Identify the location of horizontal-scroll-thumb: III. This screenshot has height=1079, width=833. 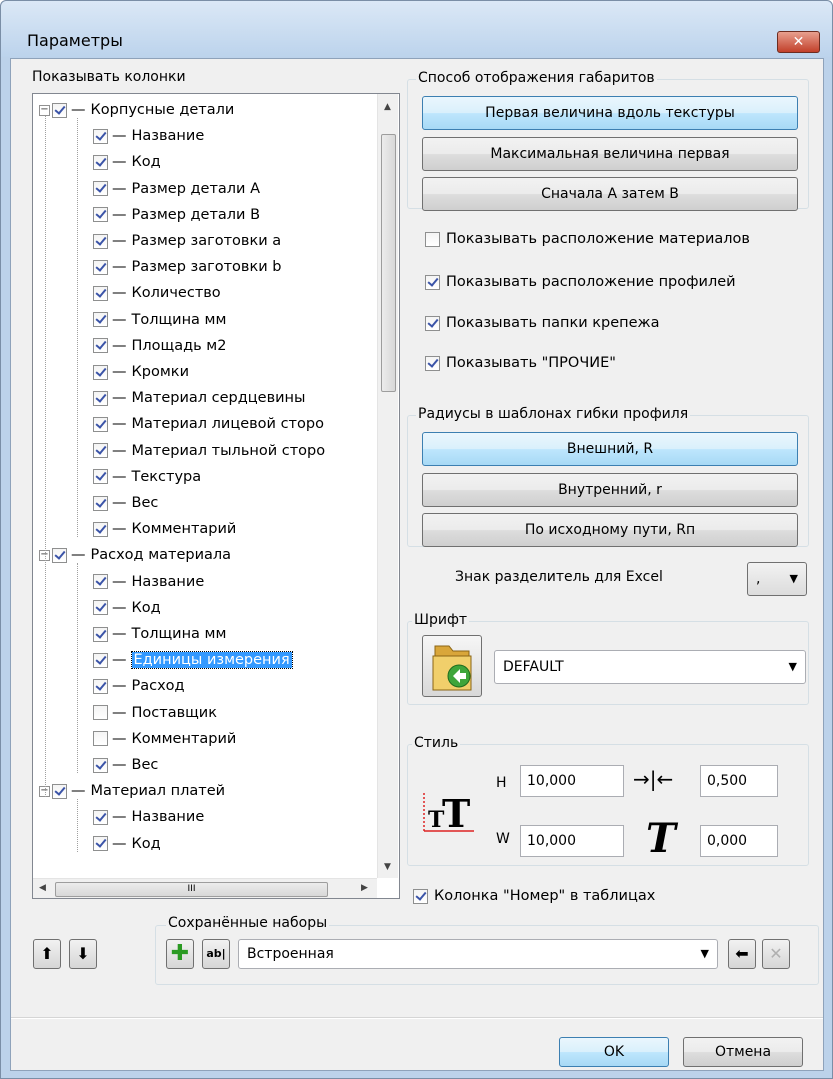
(191, 889).